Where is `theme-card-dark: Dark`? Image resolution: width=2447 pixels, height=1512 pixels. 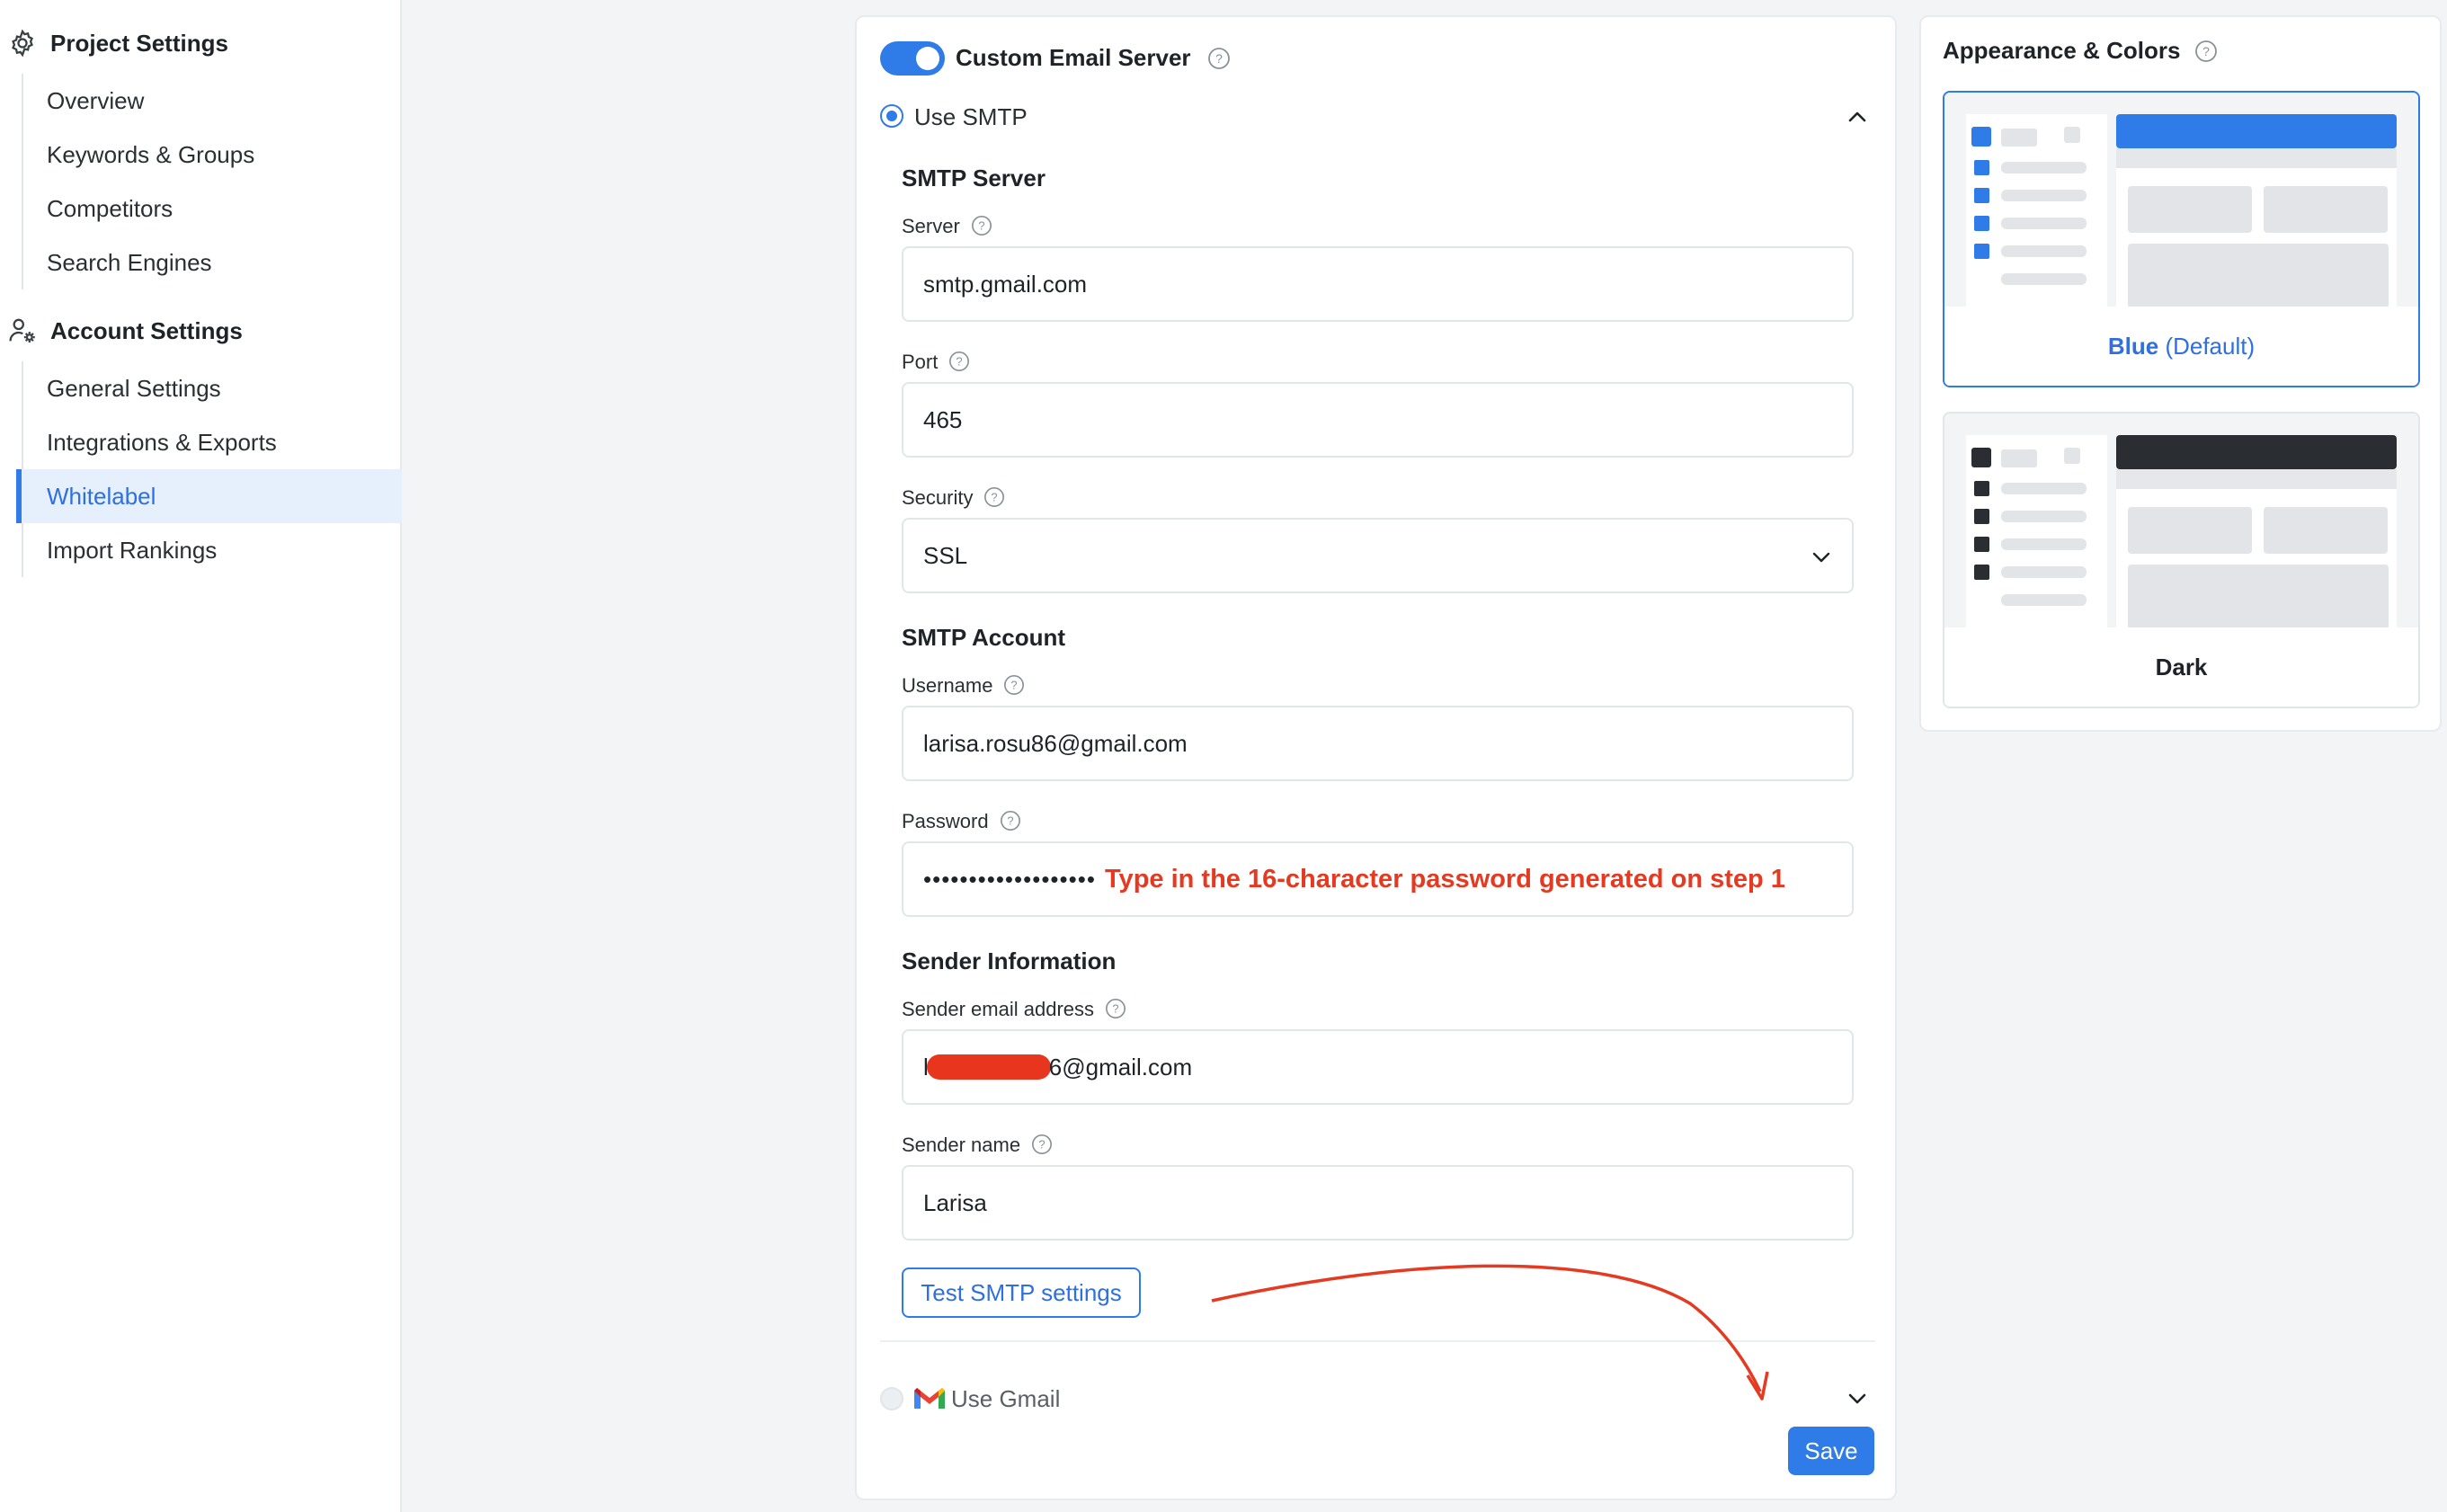
theme-card-dark: Dark is located at coordinates (2182, 560).